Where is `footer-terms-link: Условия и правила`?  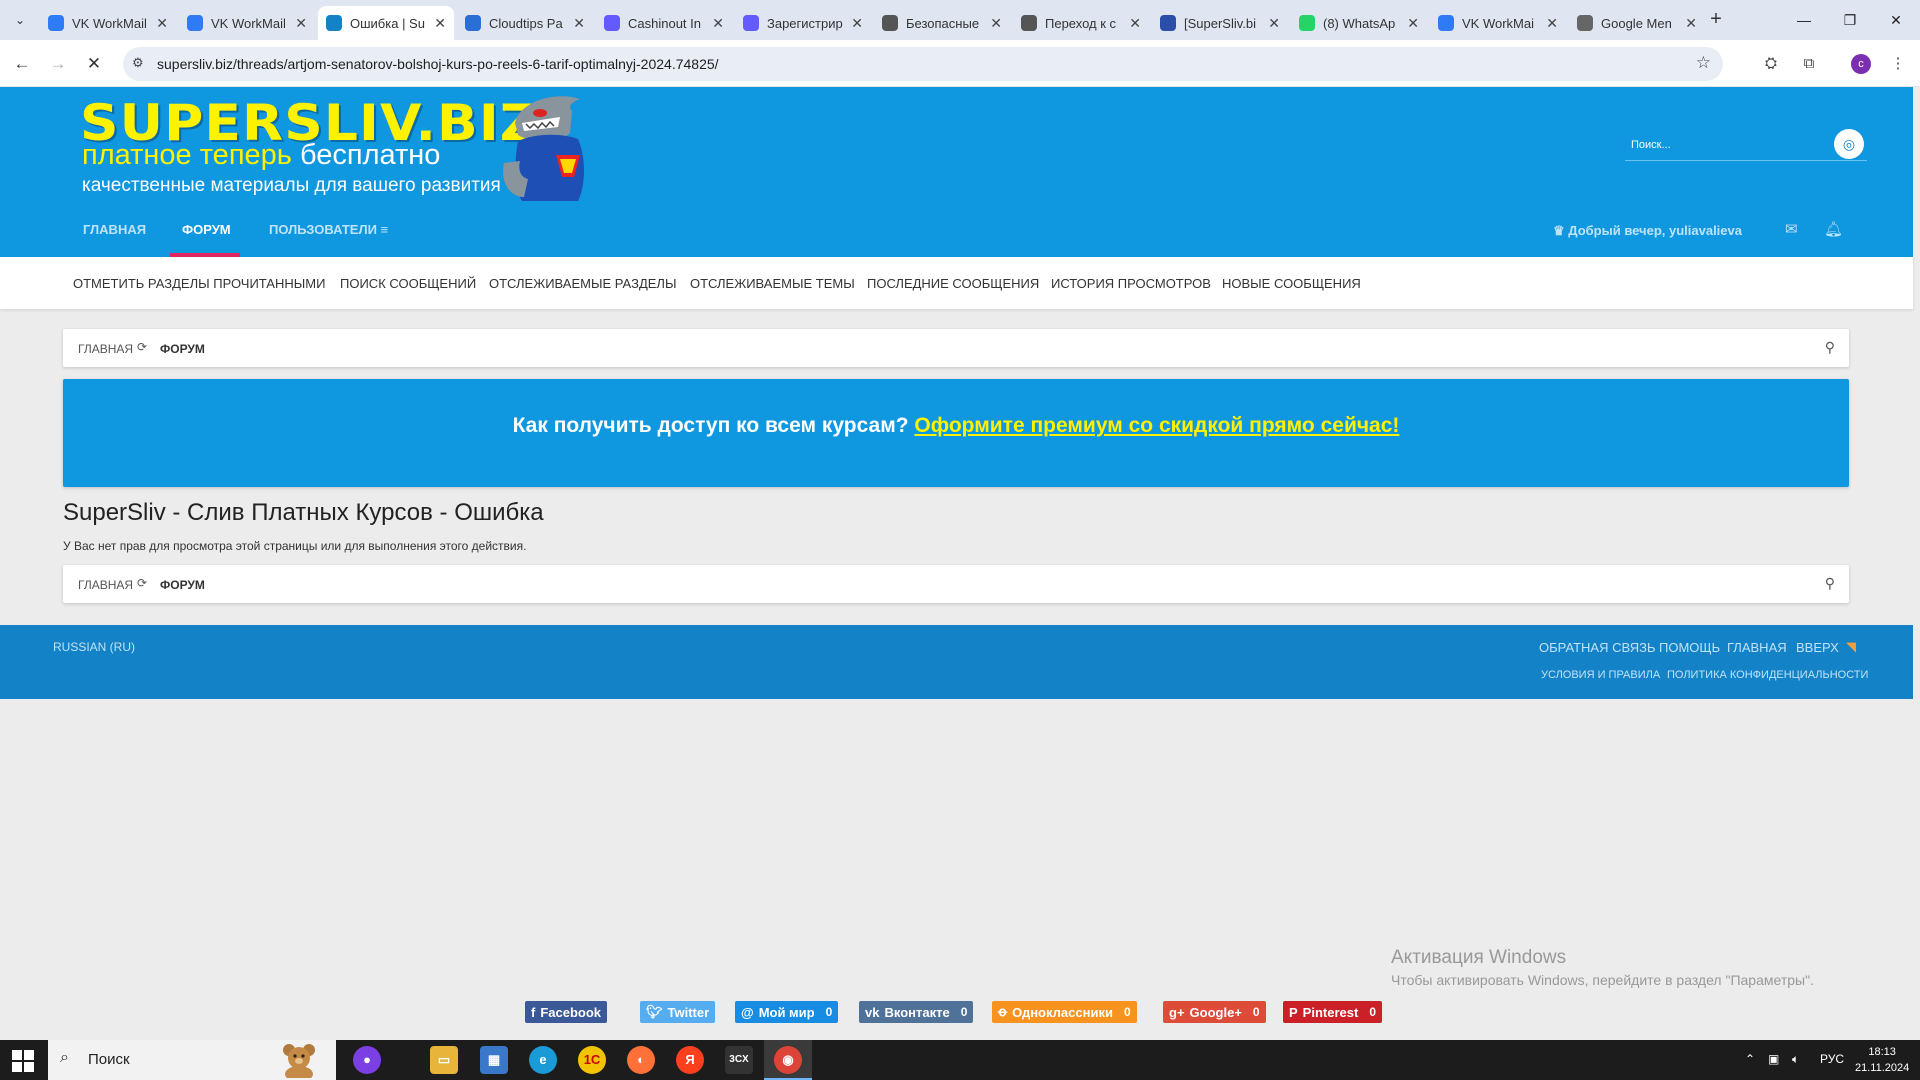 footer-terms-link: Условия и правила is located at coordinates (1600, 675).